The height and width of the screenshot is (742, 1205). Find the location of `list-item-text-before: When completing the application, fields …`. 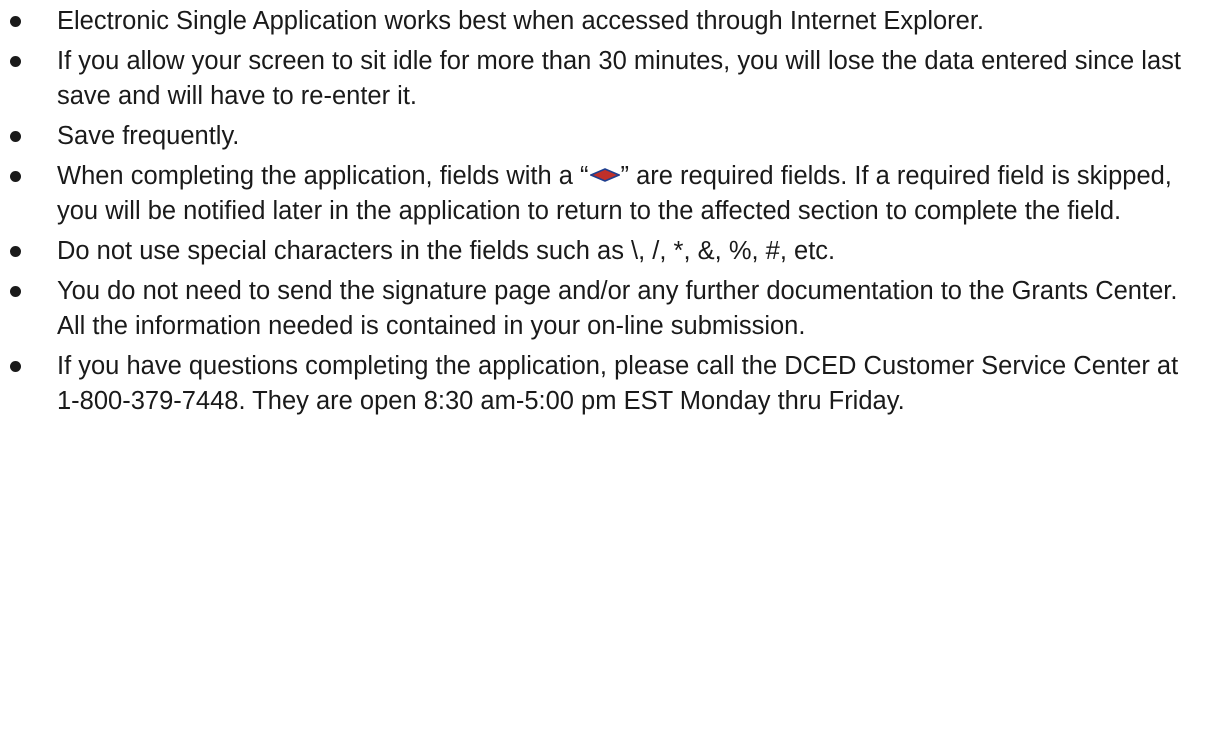

list-item-text-before: When completing the application, fields … is located at coordinates (323, 176).